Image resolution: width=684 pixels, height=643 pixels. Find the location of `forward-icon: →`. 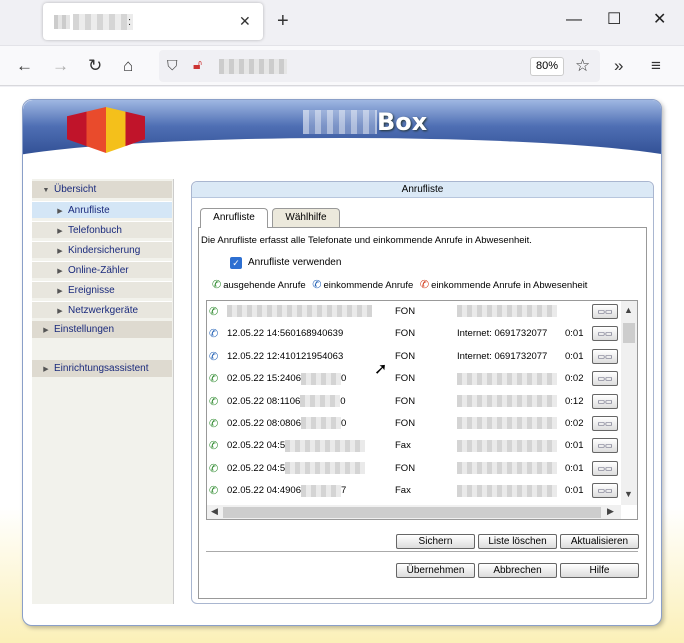

forward-icon: → is located at coordinates (60, 66).